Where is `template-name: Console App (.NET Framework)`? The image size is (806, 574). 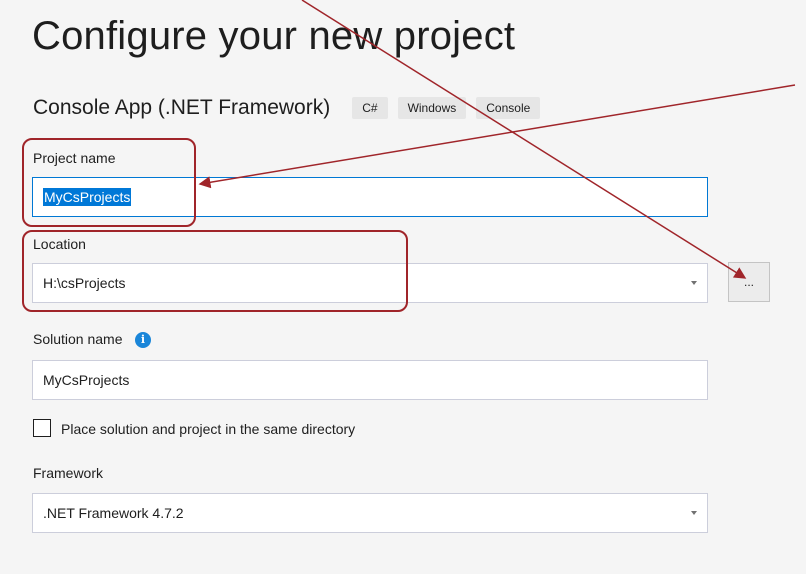 template-name: Console App (.NET Framework) is located at coordinates (182, 107).